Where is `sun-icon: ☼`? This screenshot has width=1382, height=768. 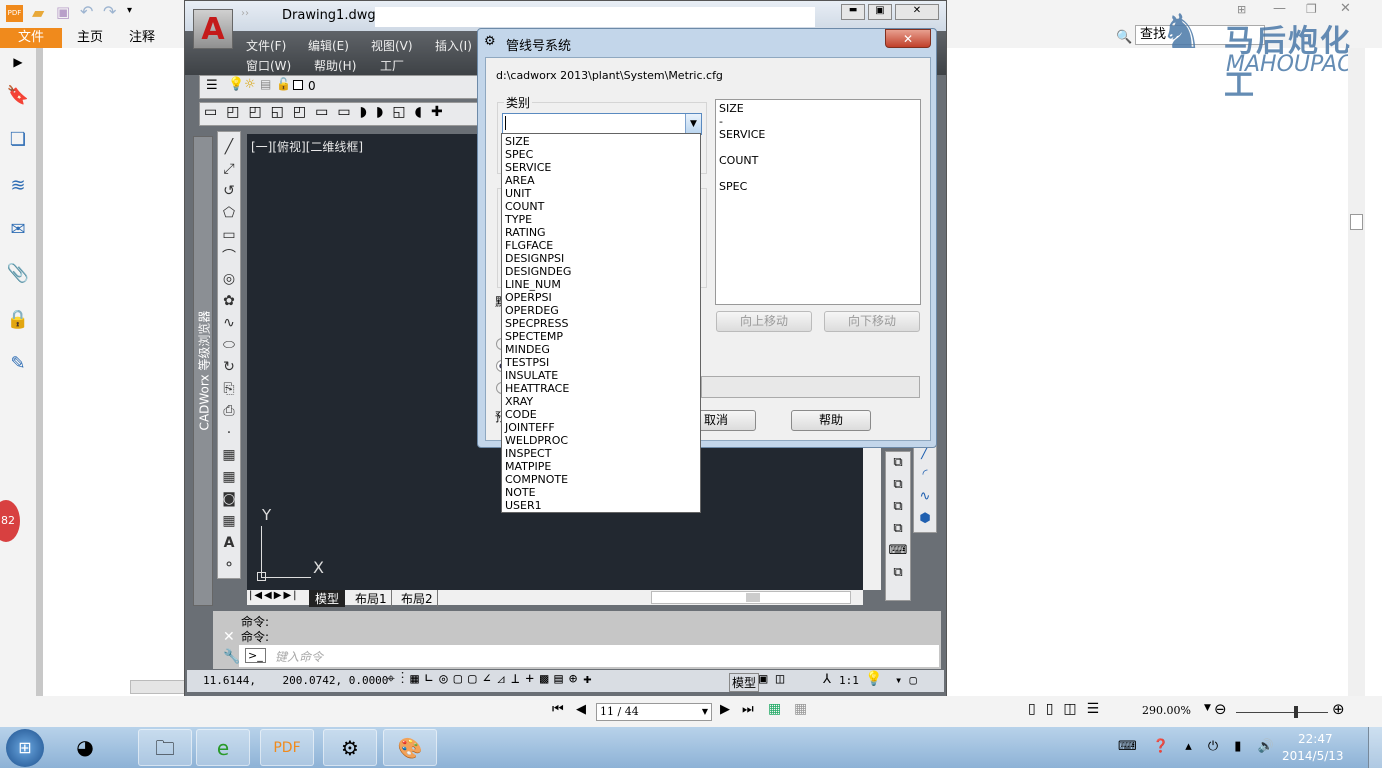
sun-icon: ☼ is located at coordinates (250, 84).